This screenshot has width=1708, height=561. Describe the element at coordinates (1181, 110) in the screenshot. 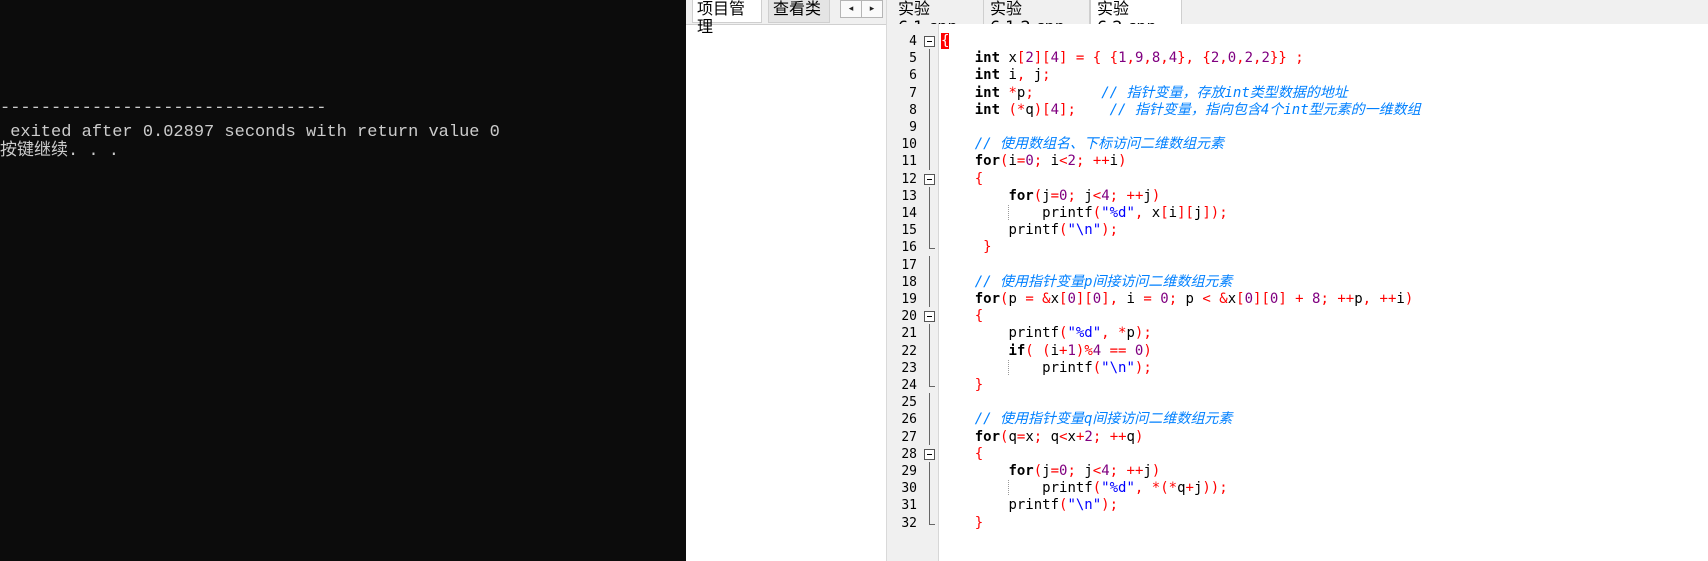

I see `code-line: int (*q)[4]; // 指针变量，指向包含4个int型元素的一维数组` at that location.